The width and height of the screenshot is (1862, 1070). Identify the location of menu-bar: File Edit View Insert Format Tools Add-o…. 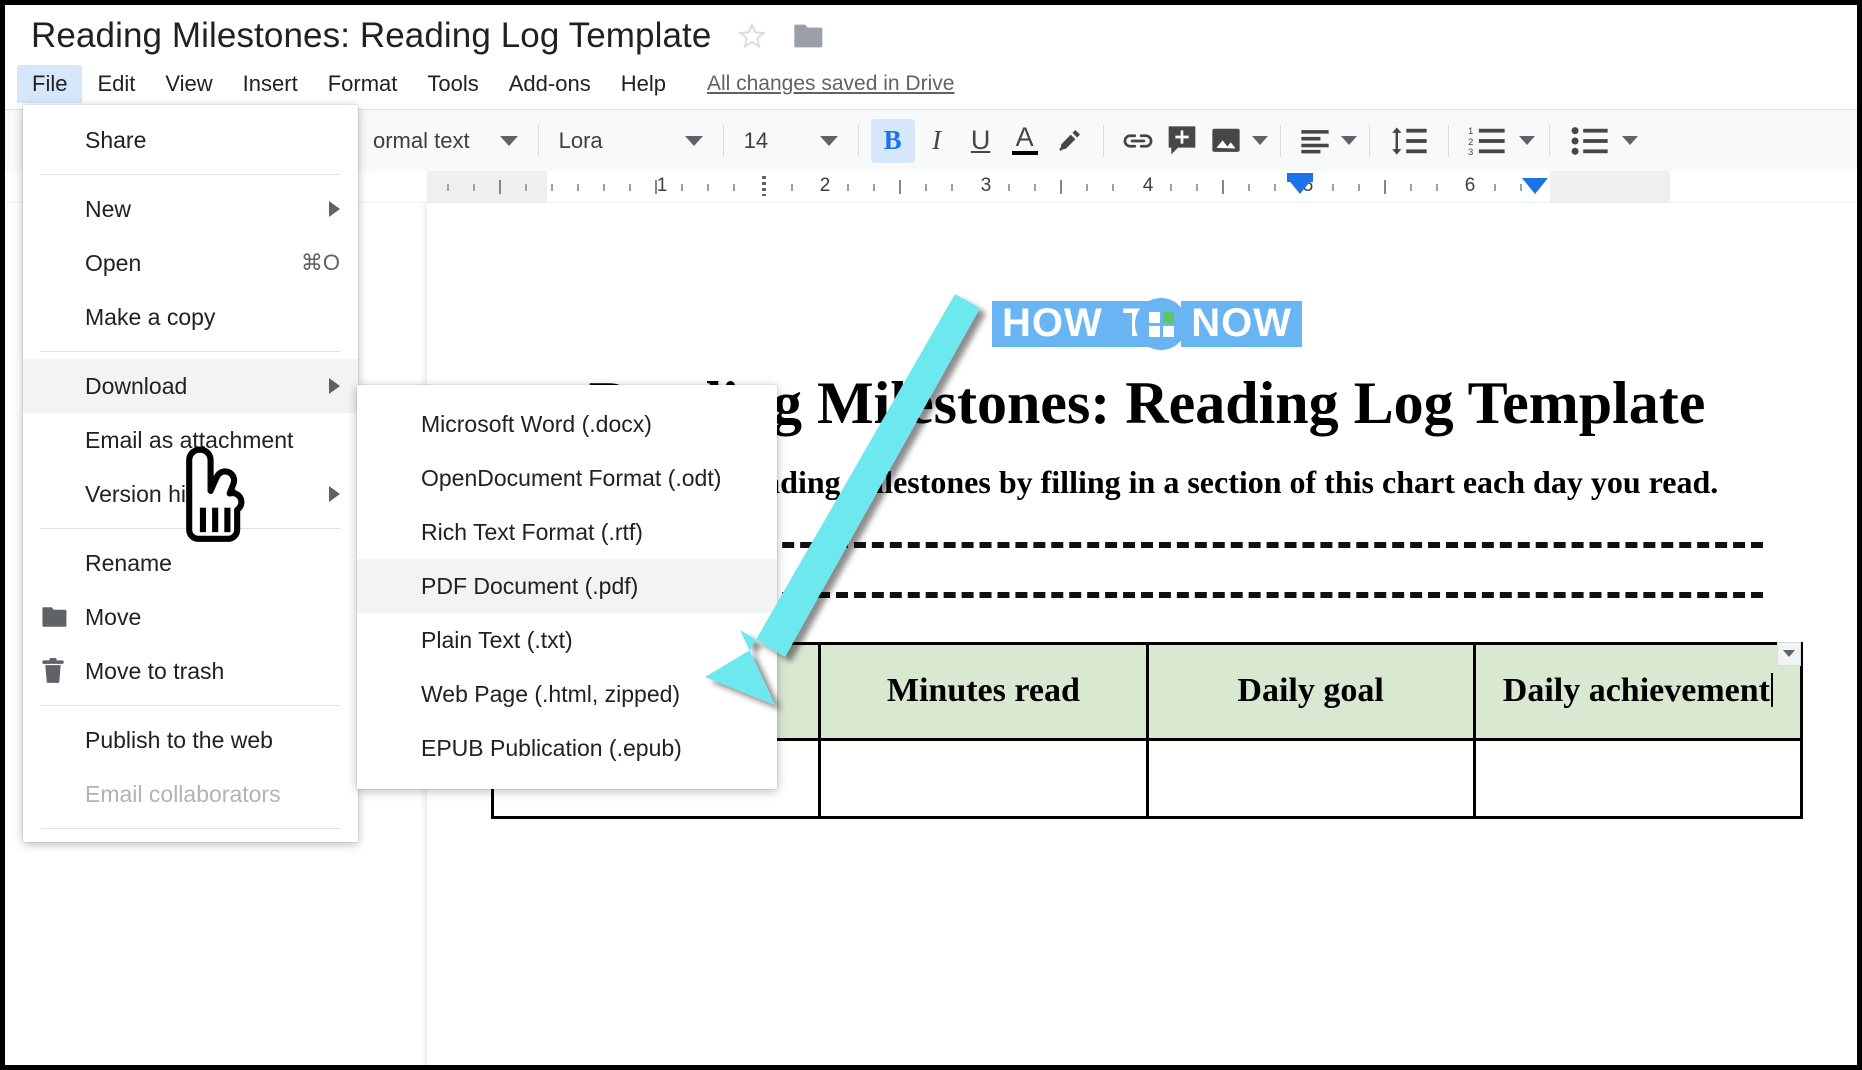
(931, 84).